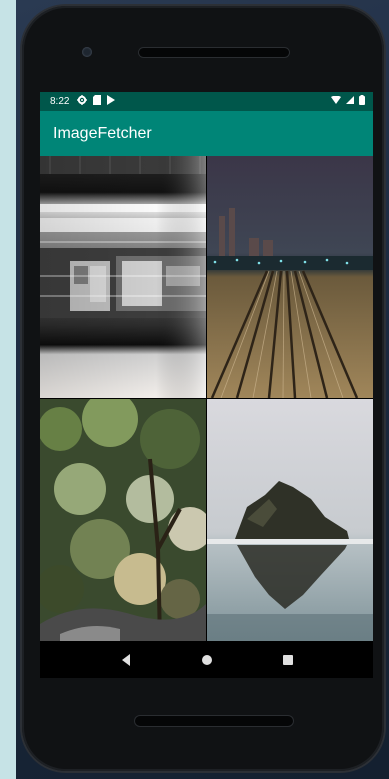 The width and height of the screenshot is (389, 779). I want to click on bottom-speaker, so click(214, 721).